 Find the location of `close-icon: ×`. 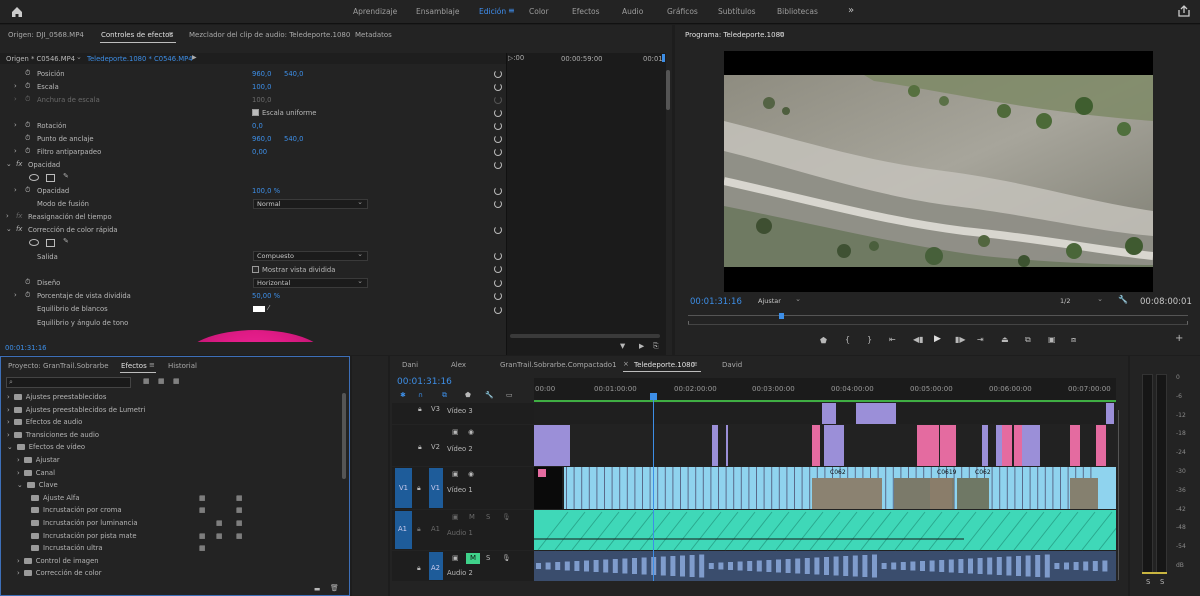

close-icon: × is located at coordinates (626, 364).